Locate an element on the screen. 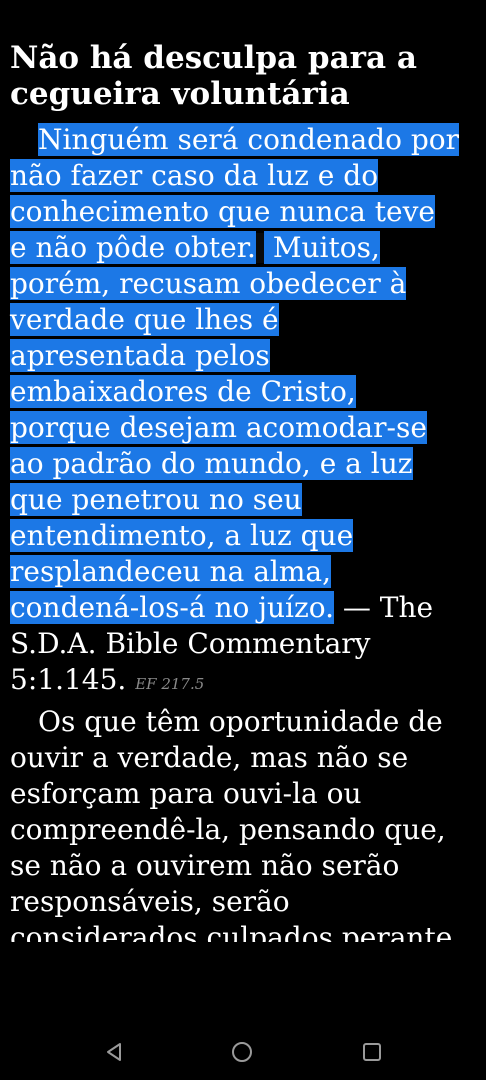 This screenshot has height=1080, width=486. paragraph-reference: EF 217.5 is located at coordinates (169, 684).